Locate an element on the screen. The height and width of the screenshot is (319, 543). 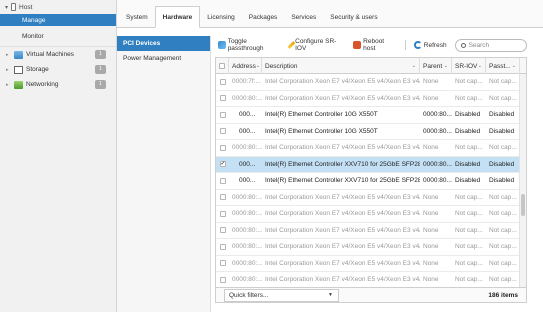
tab-system: System is located at coordinates (137, 17).